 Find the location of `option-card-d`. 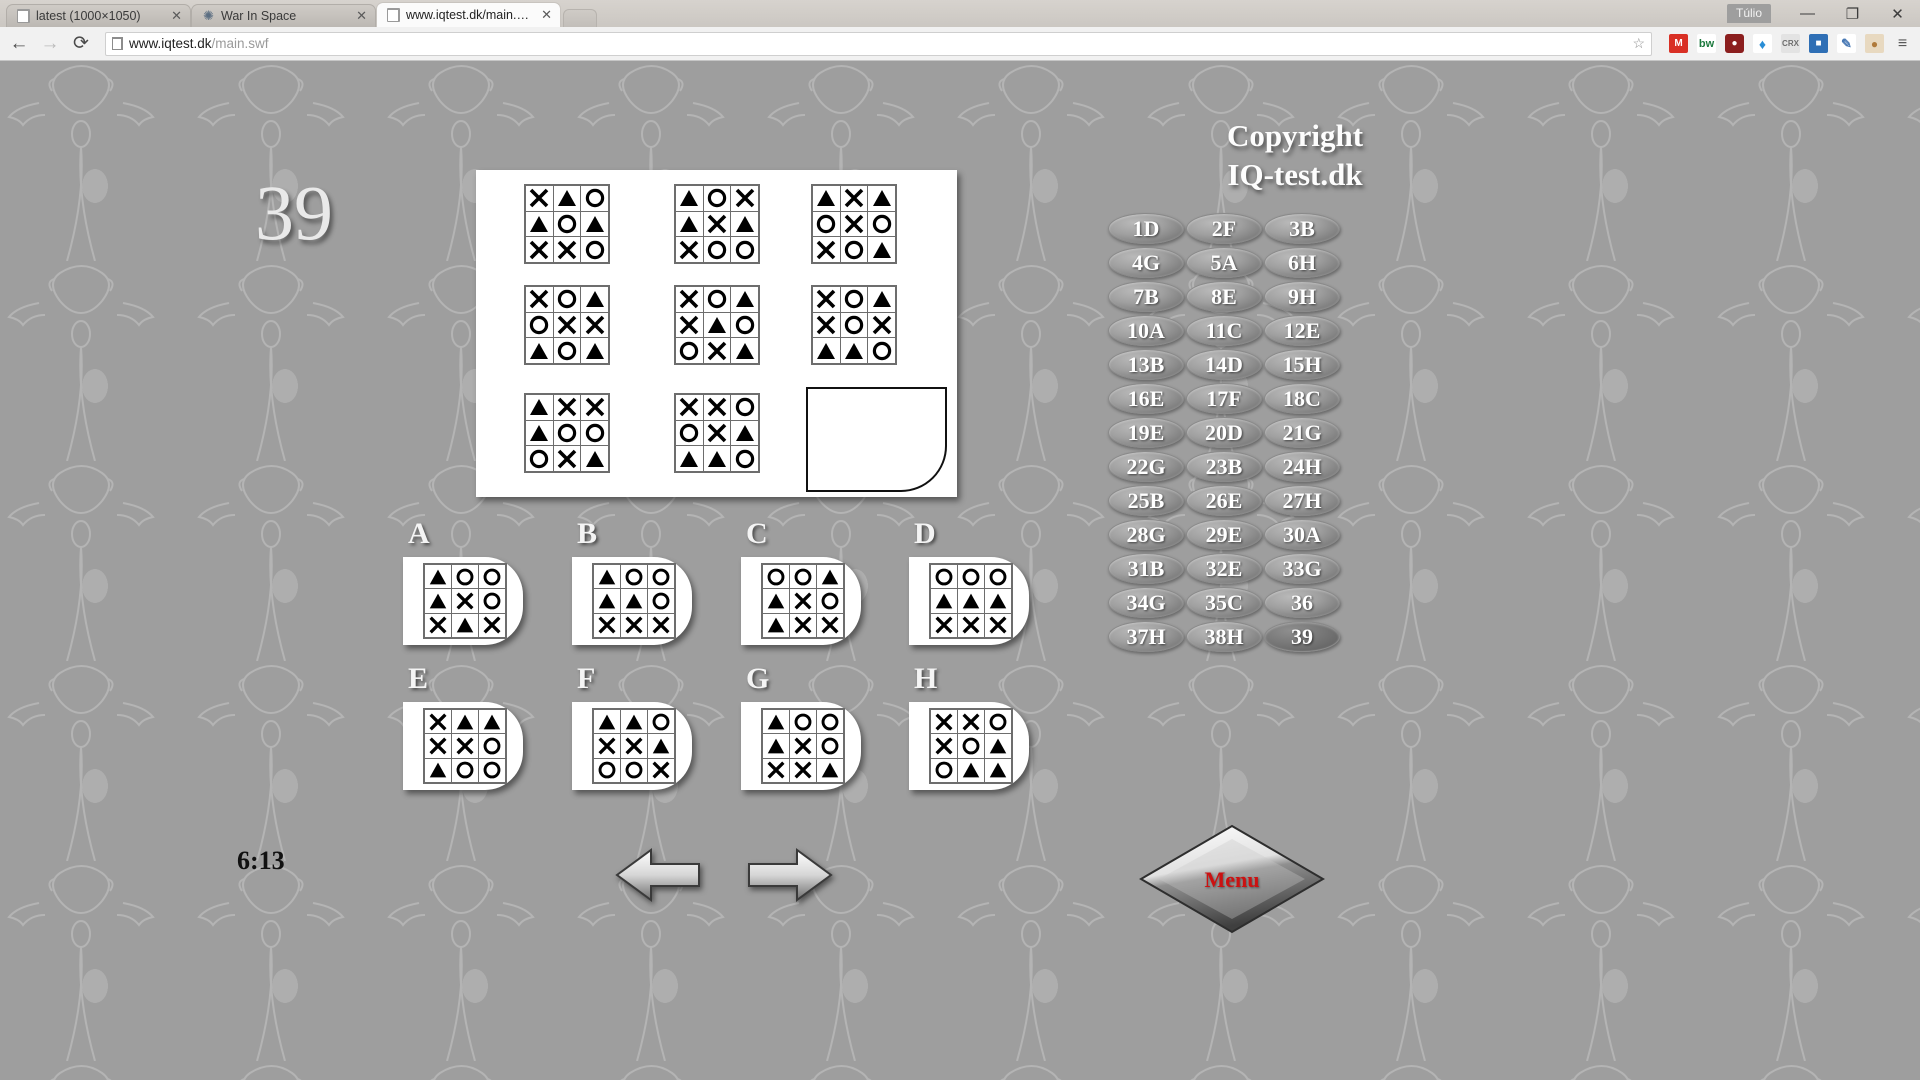

option-card-d is located at coordinates (969, 601).